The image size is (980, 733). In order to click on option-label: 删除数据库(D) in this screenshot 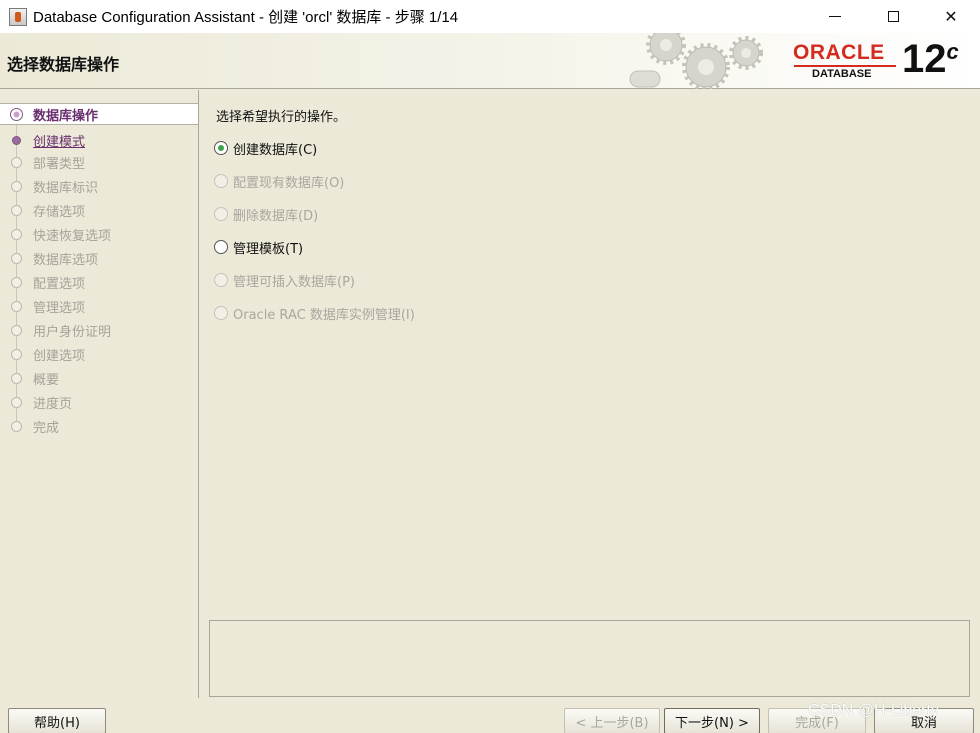, I will do `click(276, 216)`.